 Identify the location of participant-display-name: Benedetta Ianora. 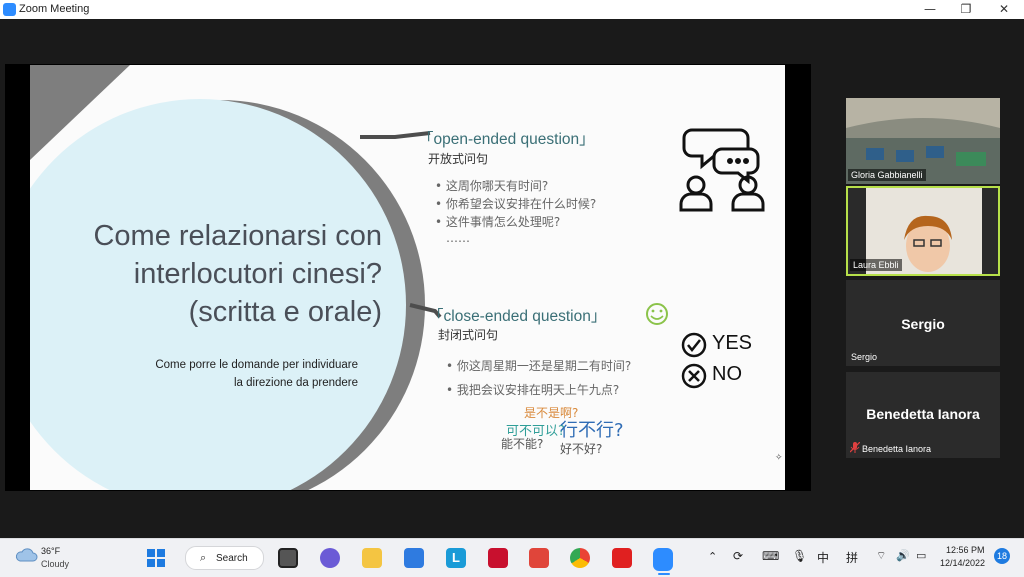
(923, 414).